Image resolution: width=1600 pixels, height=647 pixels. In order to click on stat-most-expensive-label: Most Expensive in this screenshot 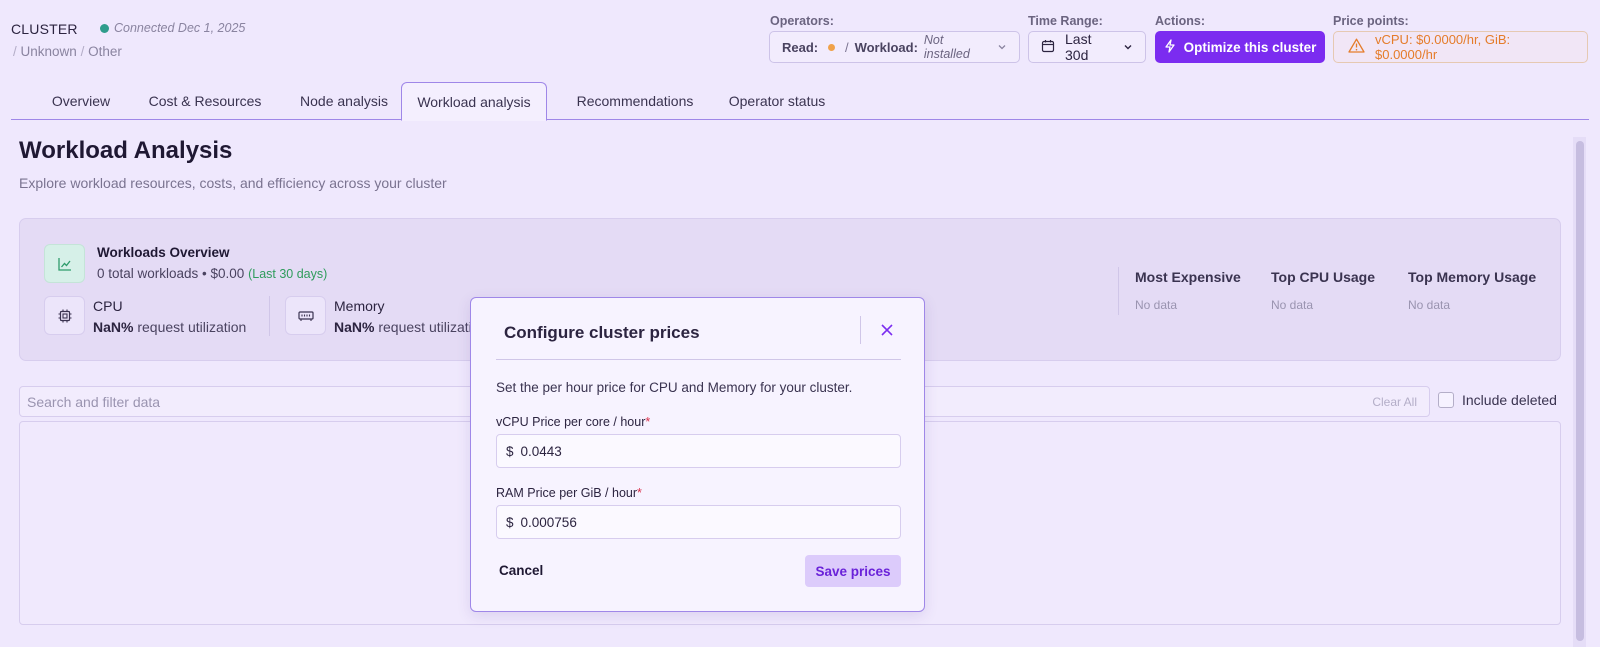, I will do `click(1188, 277)`.